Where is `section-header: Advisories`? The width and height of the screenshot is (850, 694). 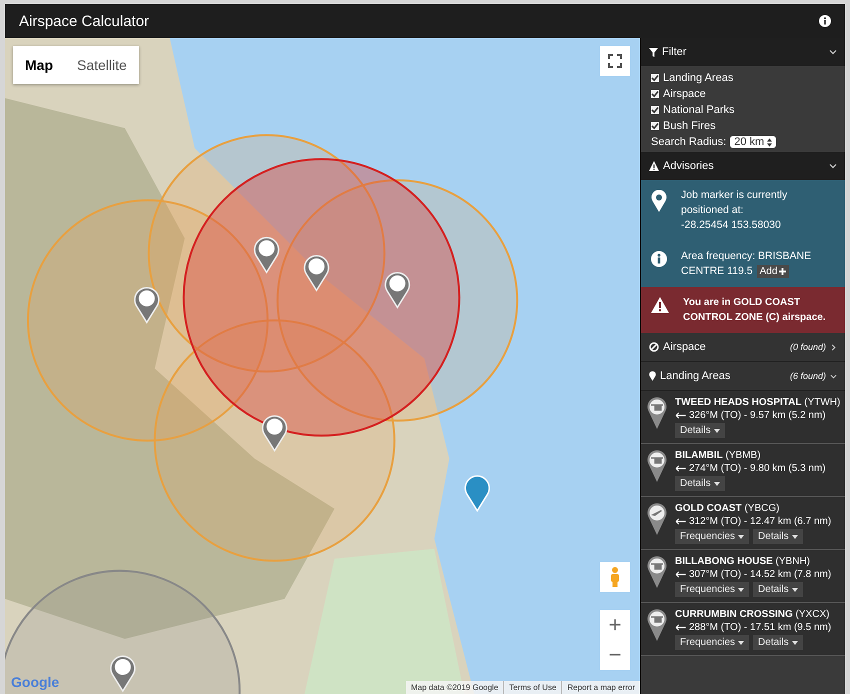 section-header: Advisories is located at coordinates (743, 166).